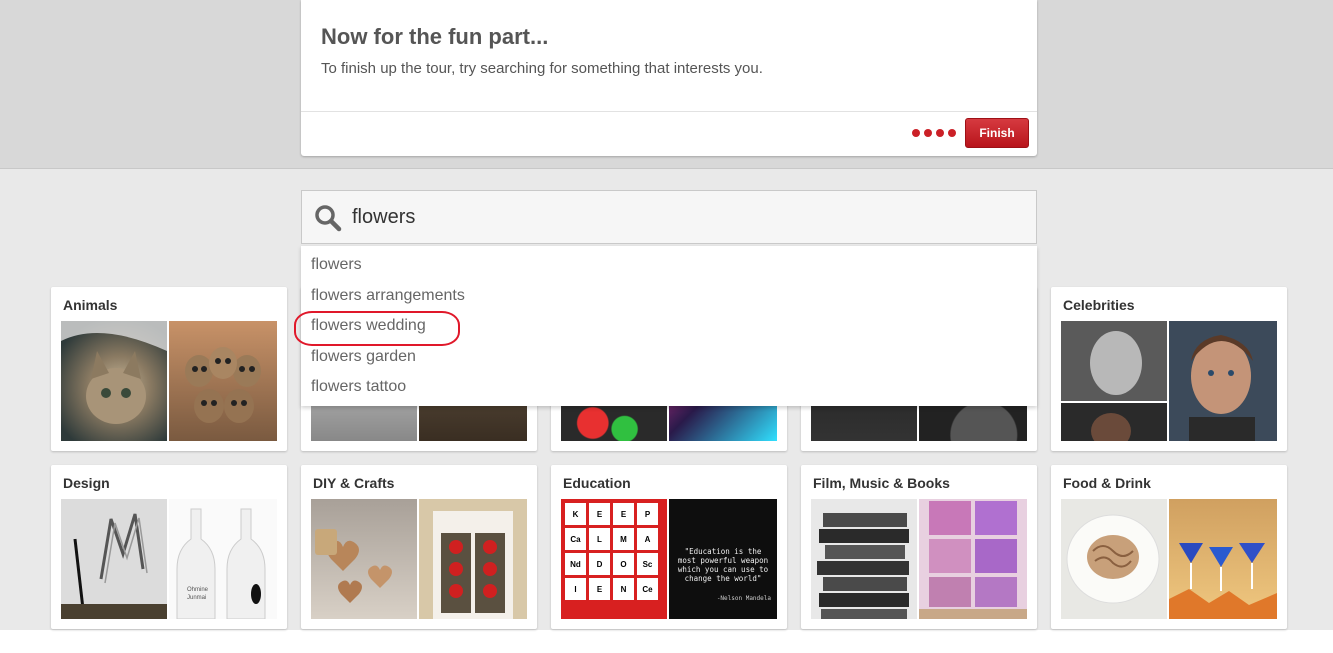 The height and width of the screenshot is (653, 1333). I want to click on element-tile: N, so click(623, 589).